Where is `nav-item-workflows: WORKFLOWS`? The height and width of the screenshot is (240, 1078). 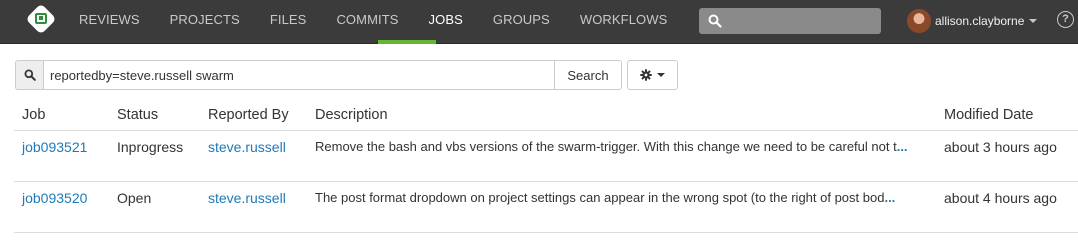 nav-item-workflows: WORKFLOWS is located at coordinates (624, 20).